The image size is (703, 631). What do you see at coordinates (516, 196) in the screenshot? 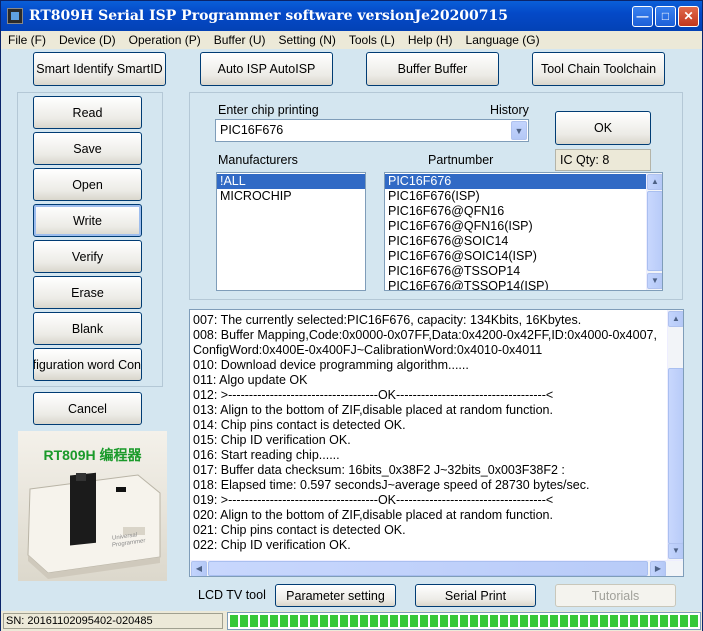
I see `list-item: PIC16F676(ISP)` at bounding box center [516, 196].